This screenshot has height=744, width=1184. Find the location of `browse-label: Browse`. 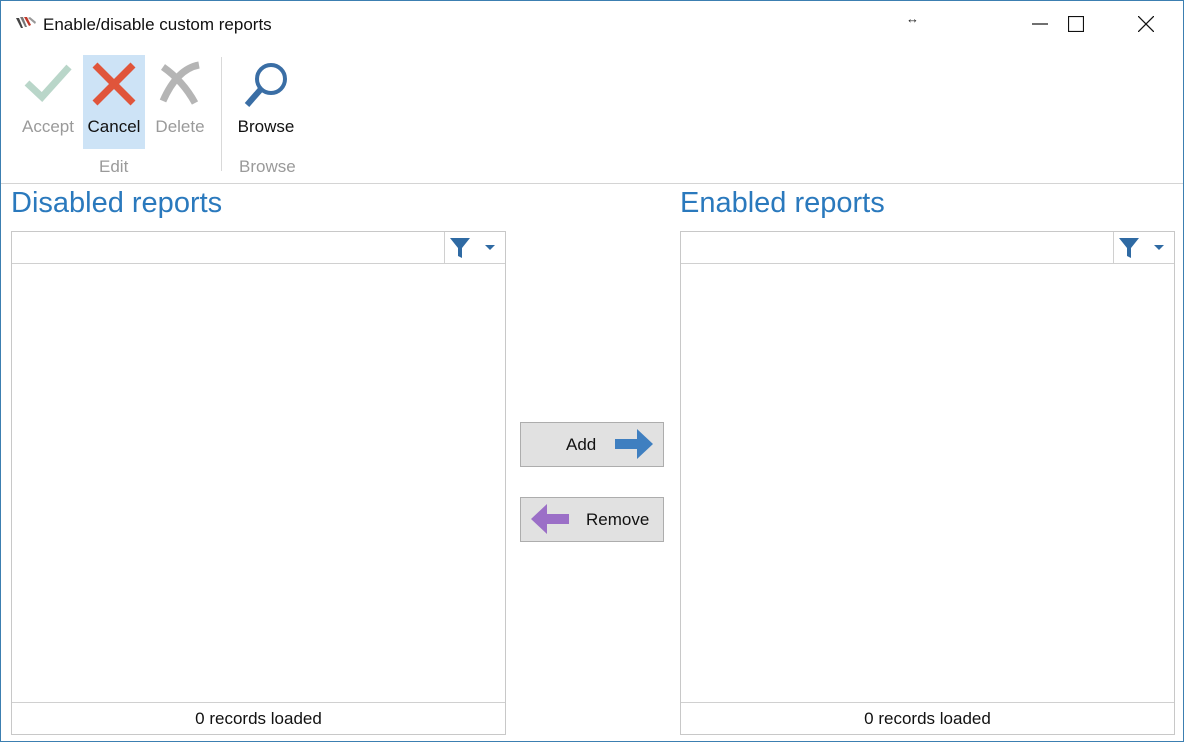

browse-label: Browse is located at coordinates (266, 126).